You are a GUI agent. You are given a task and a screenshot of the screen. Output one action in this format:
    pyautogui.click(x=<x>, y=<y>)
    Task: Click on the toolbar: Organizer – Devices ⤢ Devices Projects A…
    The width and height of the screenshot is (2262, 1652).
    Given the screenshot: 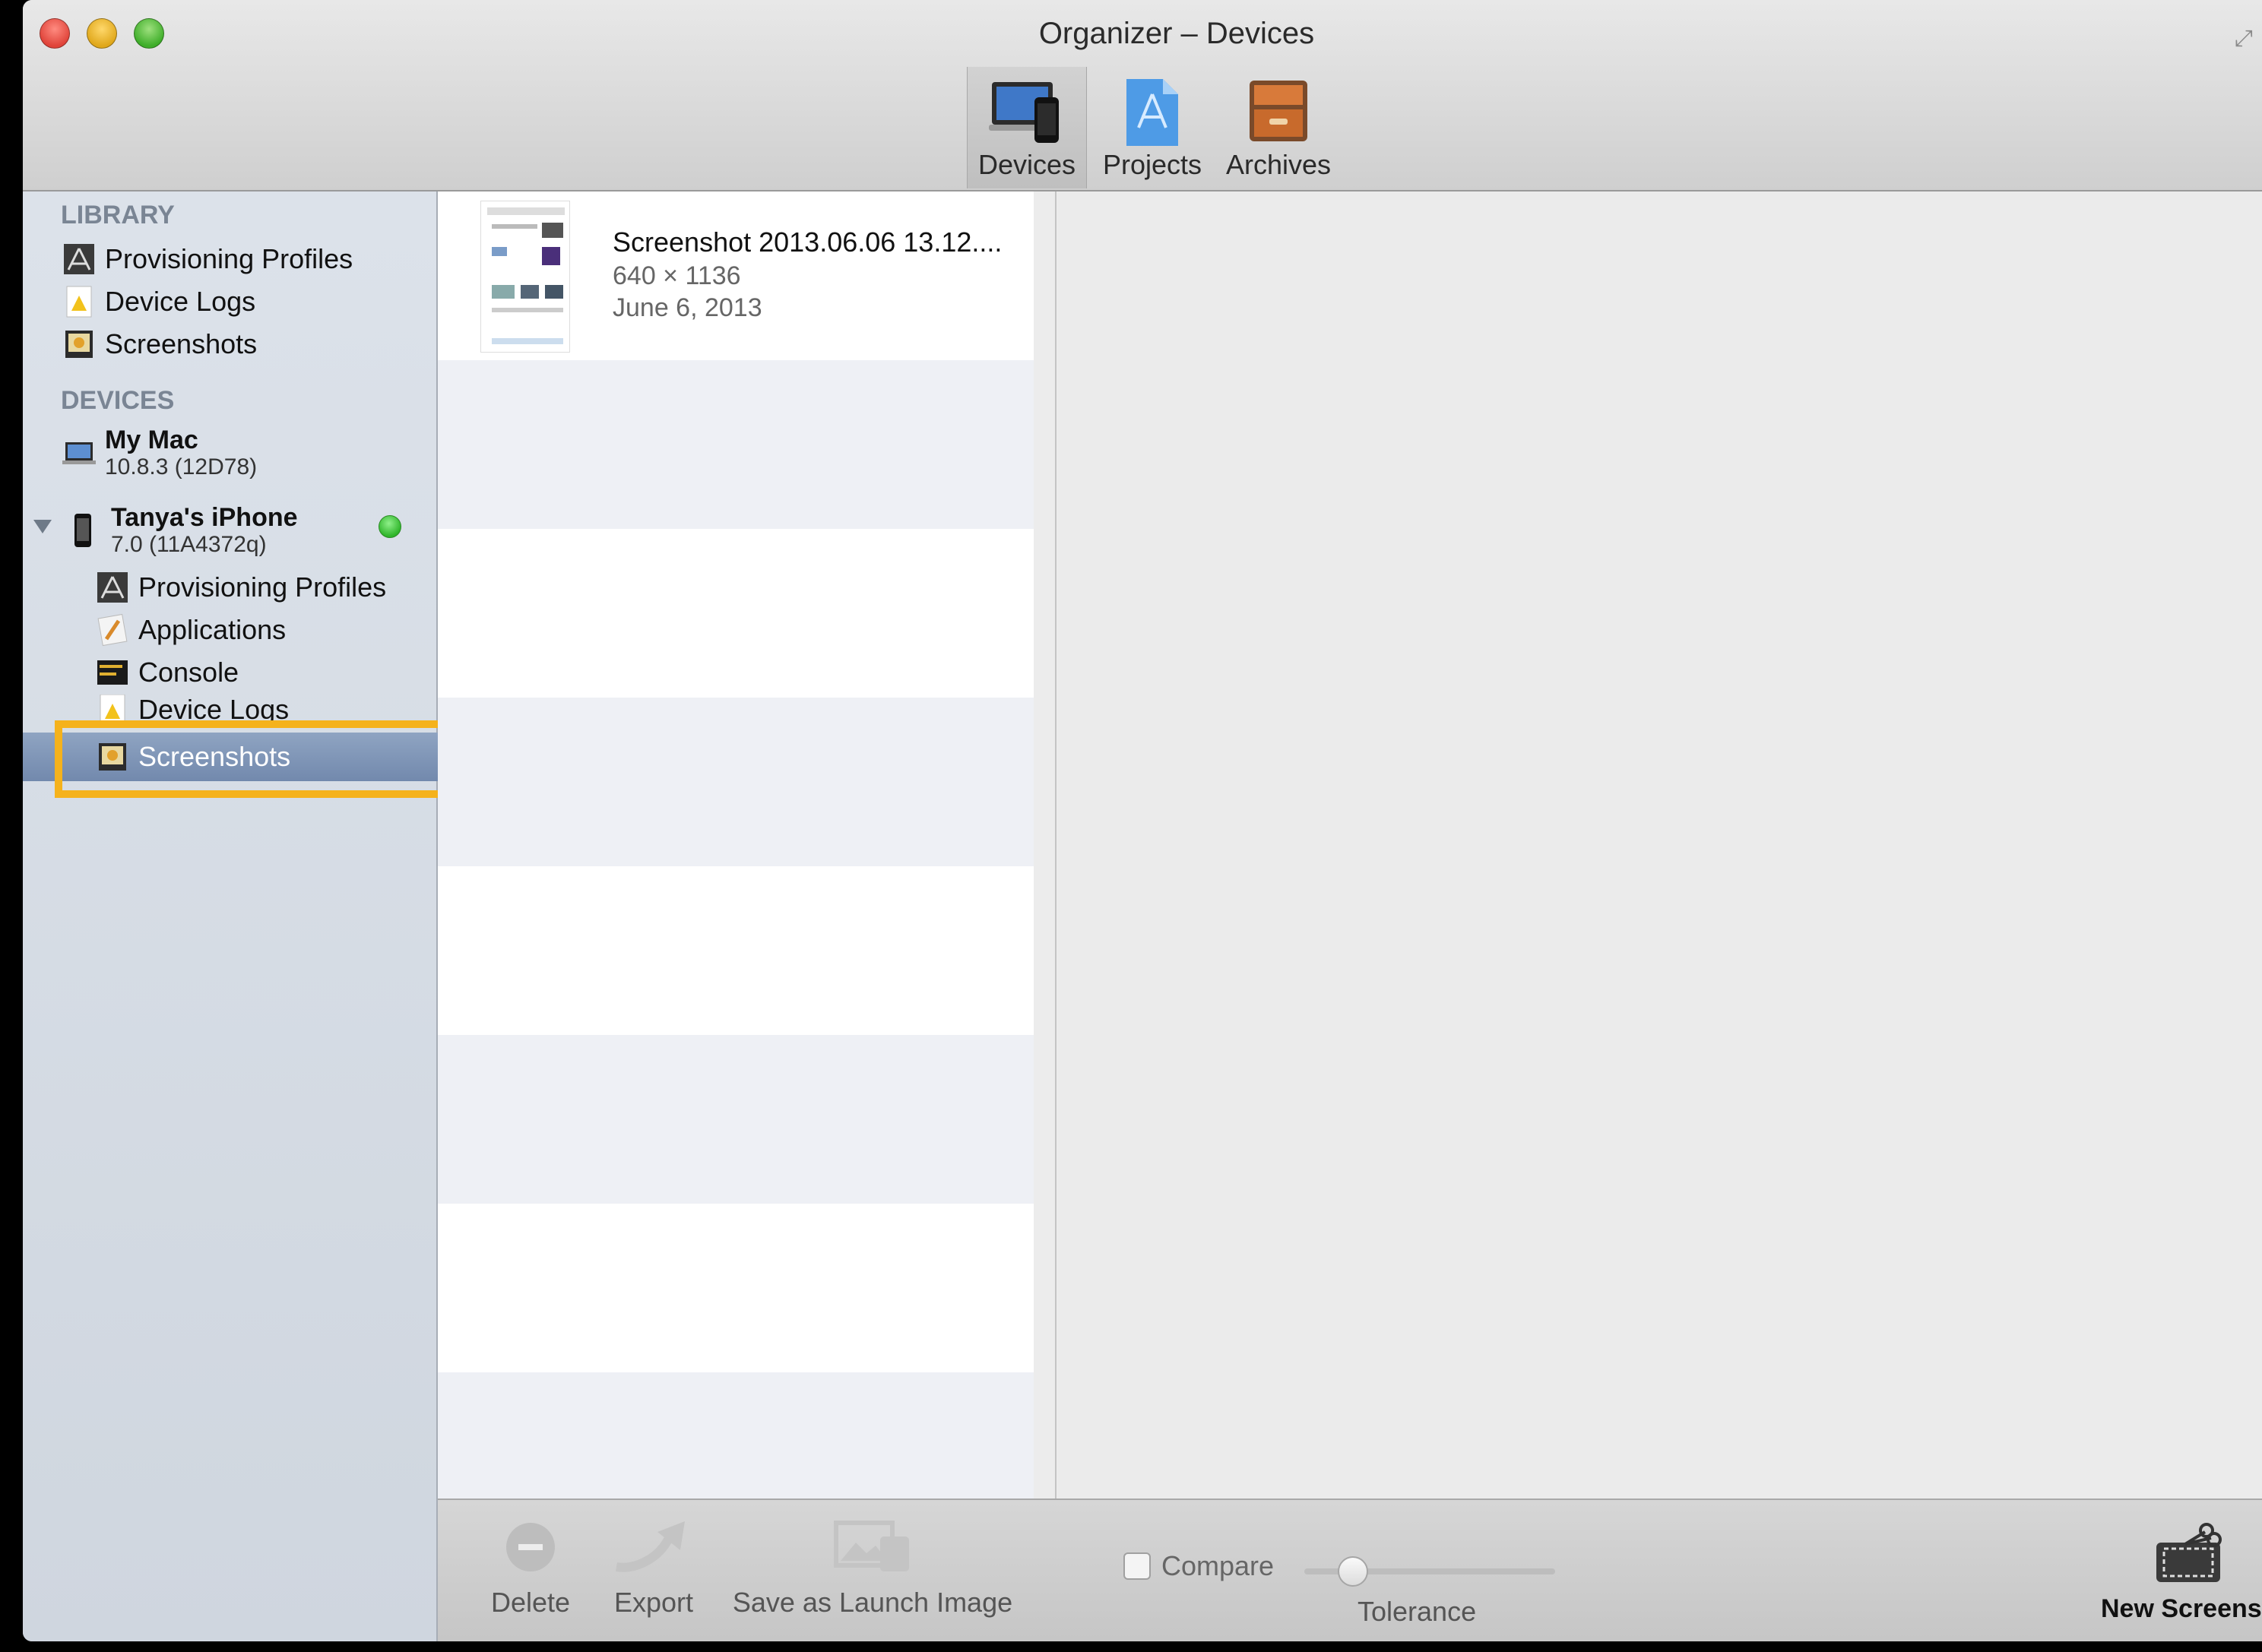 What is the action you would take?
    pyautogui.click(x=1142, y=95)
    